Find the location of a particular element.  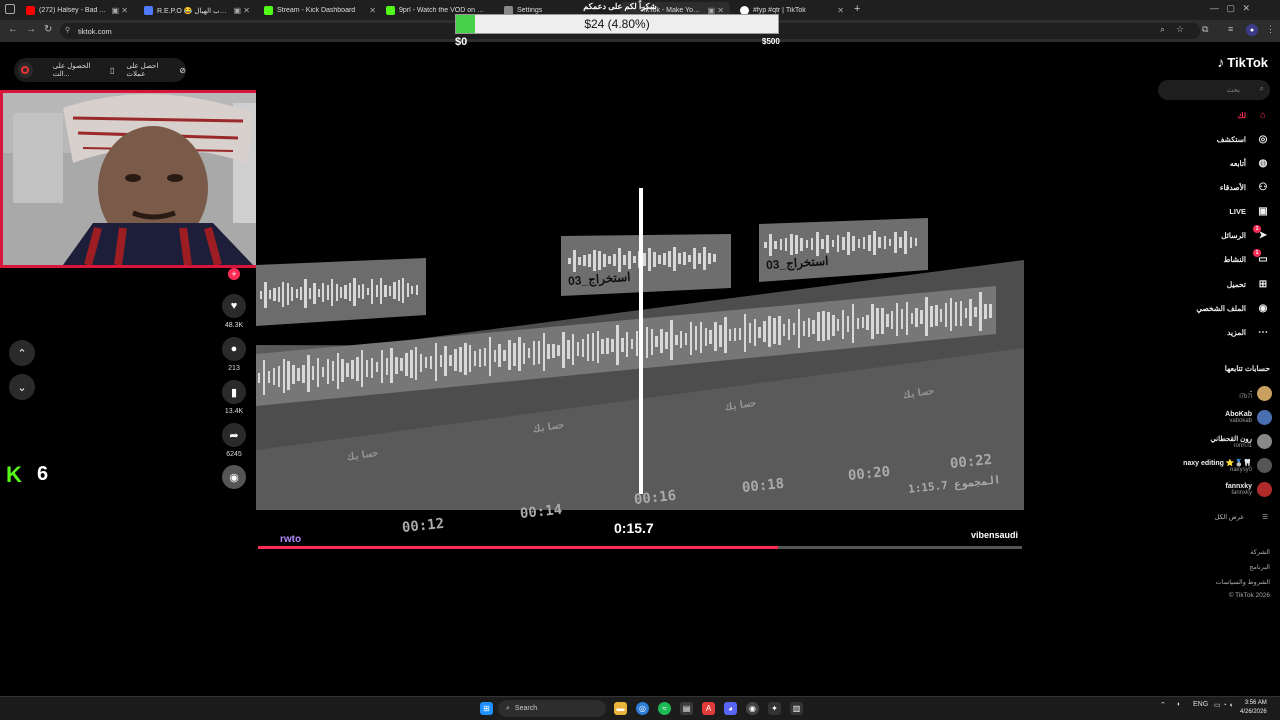

tiktok-logo: ♪ TikTok is located at coordinates (1242, 62).